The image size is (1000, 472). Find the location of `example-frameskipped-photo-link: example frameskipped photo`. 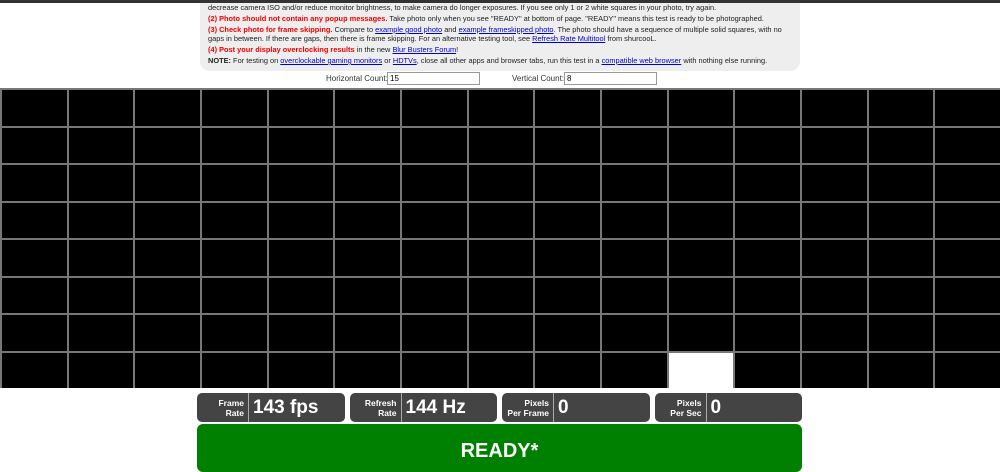

example-frameskipped-photo-link: example frameskipped photo is located at coordinates (506, 29).